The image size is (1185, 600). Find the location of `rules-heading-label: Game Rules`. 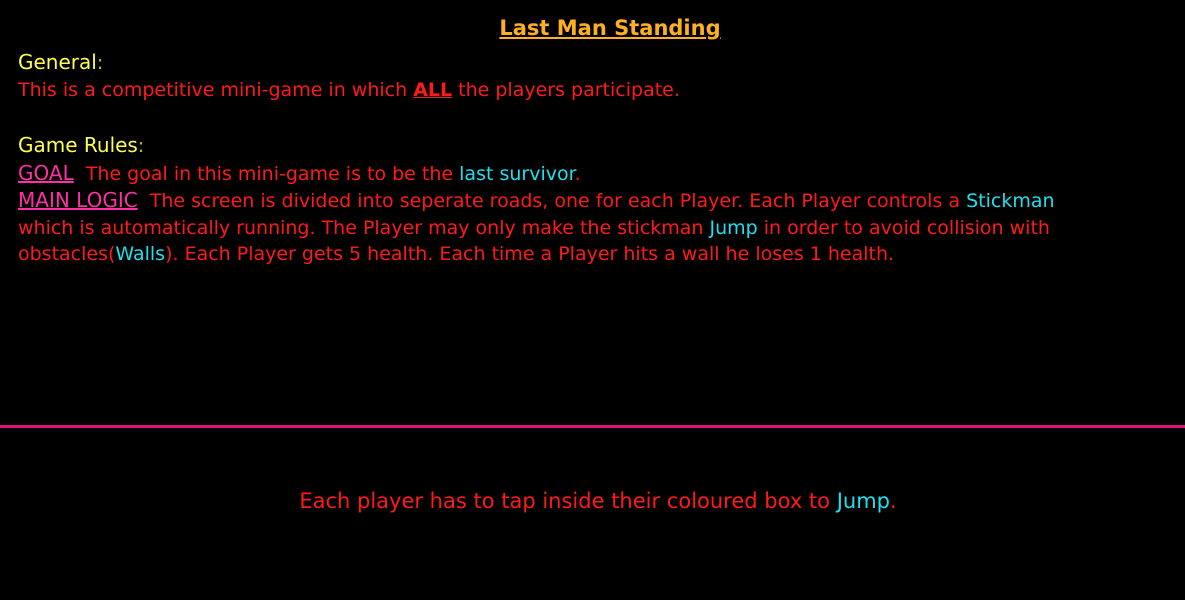

rules-heading-label: Game Rules is located at coordinates (78, 145).